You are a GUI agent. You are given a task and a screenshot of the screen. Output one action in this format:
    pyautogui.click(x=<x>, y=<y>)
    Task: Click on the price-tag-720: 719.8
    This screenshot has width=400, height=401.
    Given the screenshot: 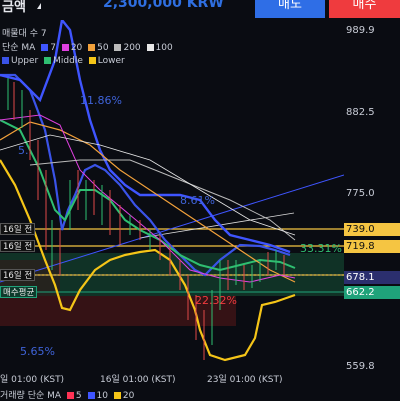 What is the action you would take?
    pyautogui.click(x=372, y=246)
    